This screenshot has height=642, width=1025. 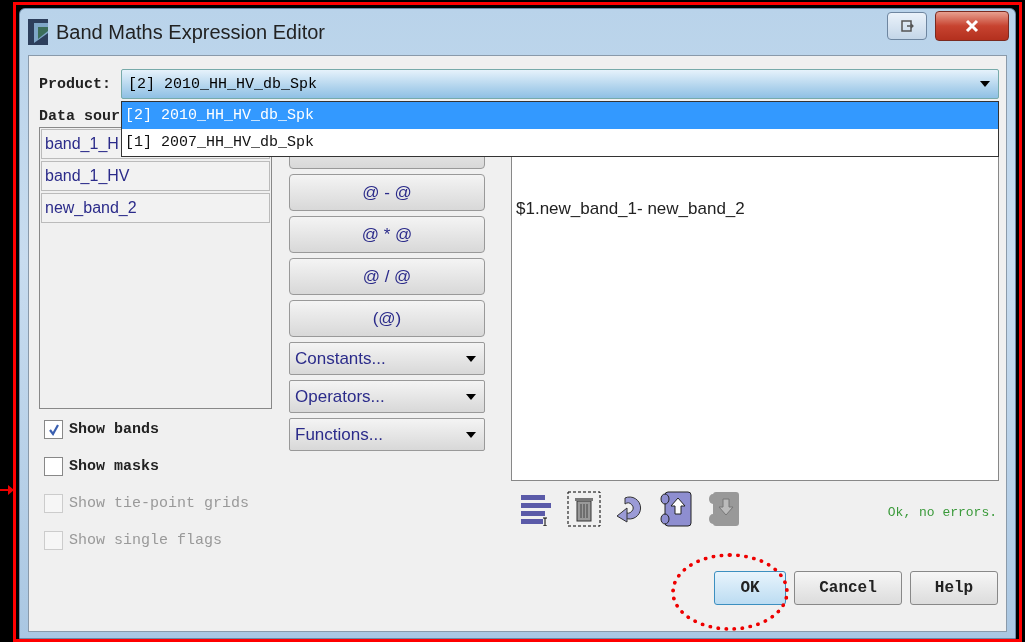 I want to click on band-item: band_1_HV, so click(x=155, y=176).